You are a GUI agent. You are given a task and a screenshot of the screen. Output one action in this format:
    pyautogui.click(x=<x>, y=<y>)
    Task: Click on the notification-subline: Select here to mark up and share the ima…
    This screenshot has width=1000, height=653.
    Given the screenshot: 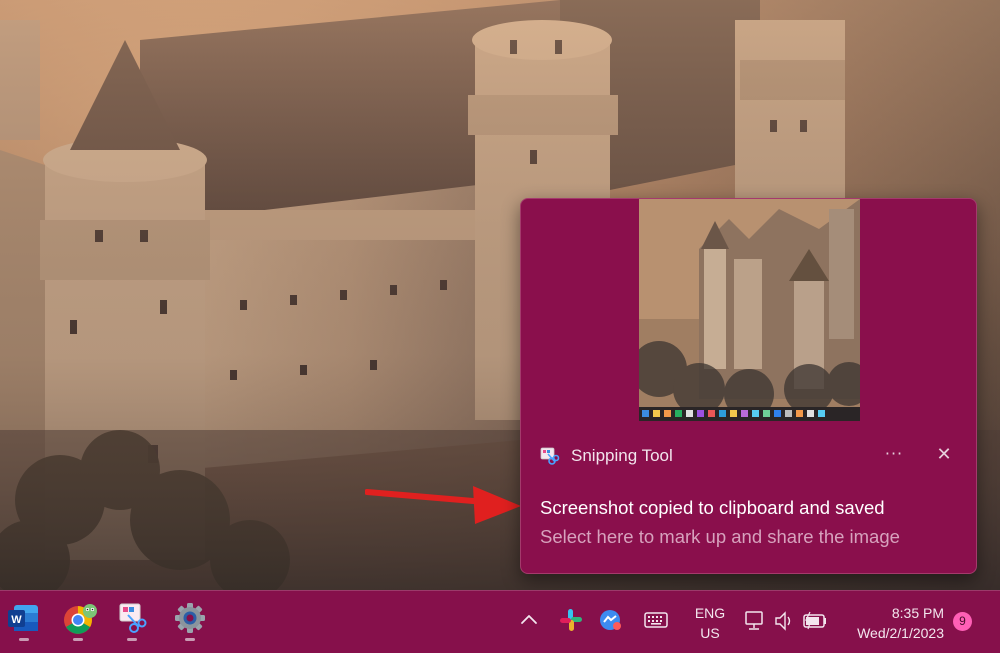 What is the action you would take?
    pyautogui.click(x=720, y=537)
    